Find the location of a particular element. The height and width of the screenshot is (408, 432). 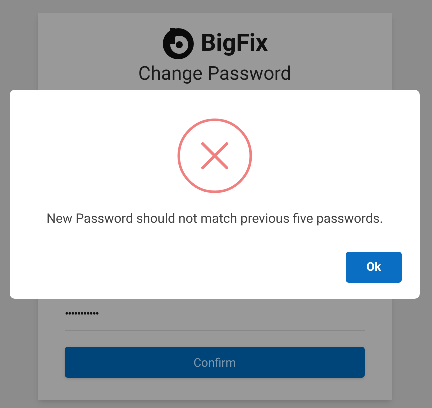

logo-text: BigFix is located at coordinates (234, 43).